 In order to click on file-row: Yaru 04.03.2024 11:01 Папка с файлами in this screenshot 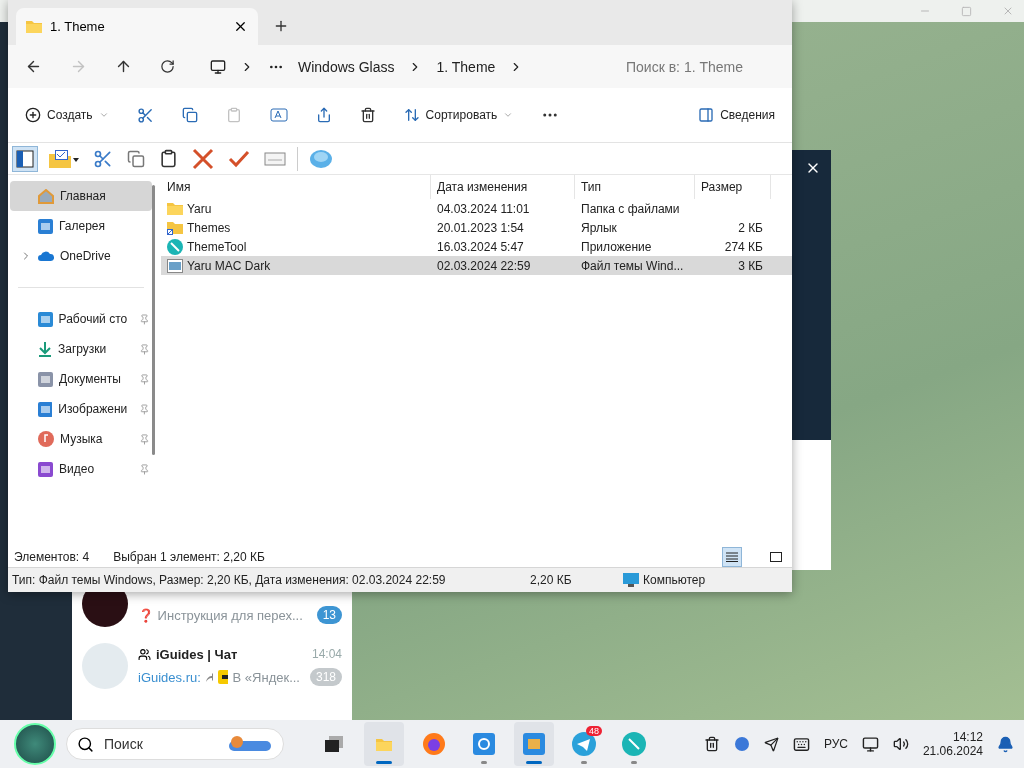, I will do `click(476, 208)`.